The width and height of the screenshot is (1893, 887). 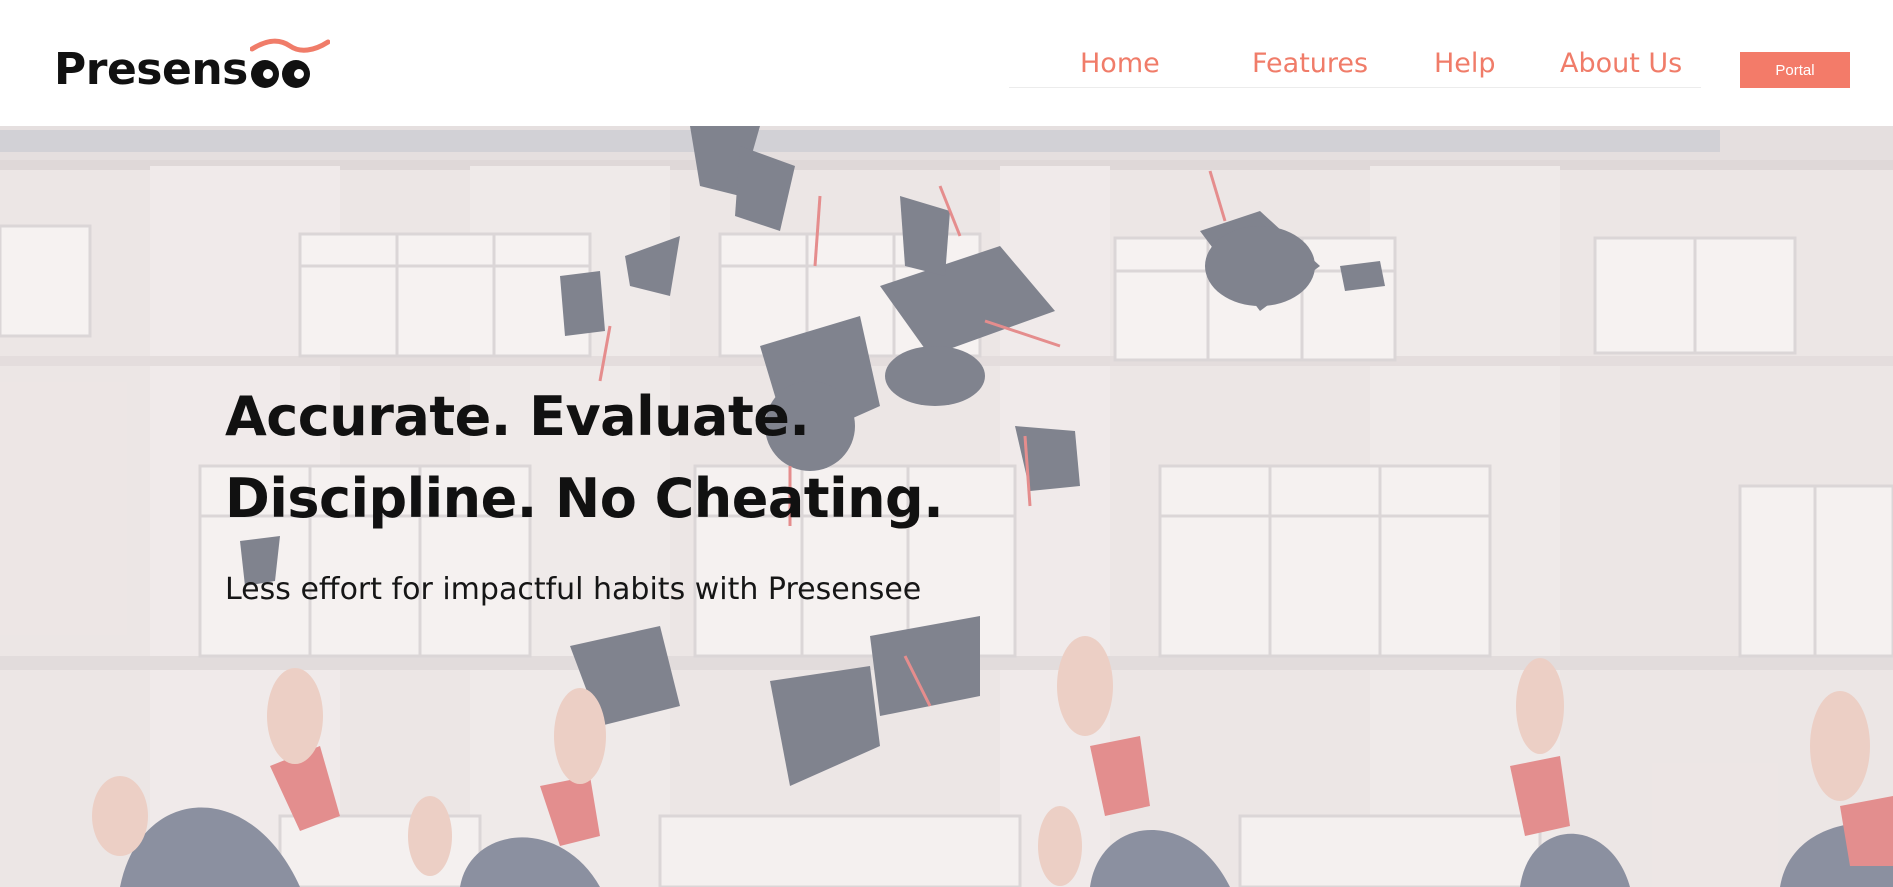 I want to click on nav-features-link: Features, so click(x=1310, y=63).